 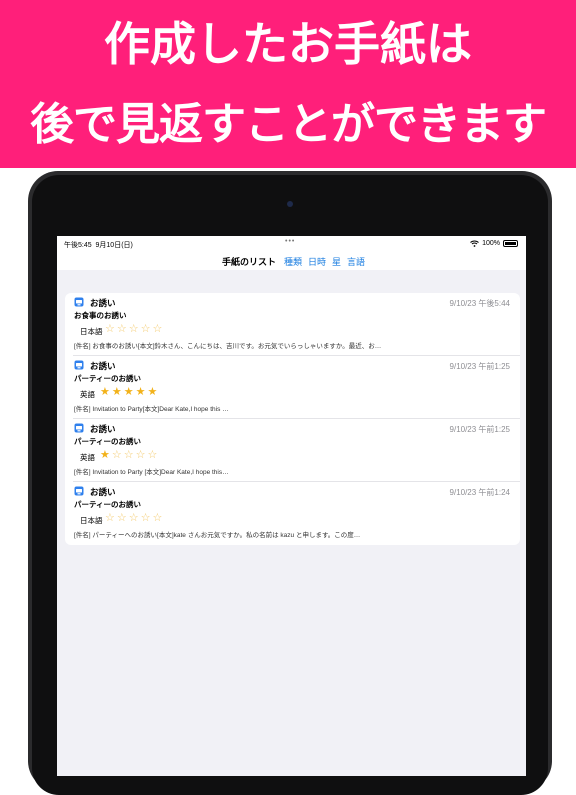 I want to click on banner-headline-2: 後で見返すことができます, so click(x=288, y=124).